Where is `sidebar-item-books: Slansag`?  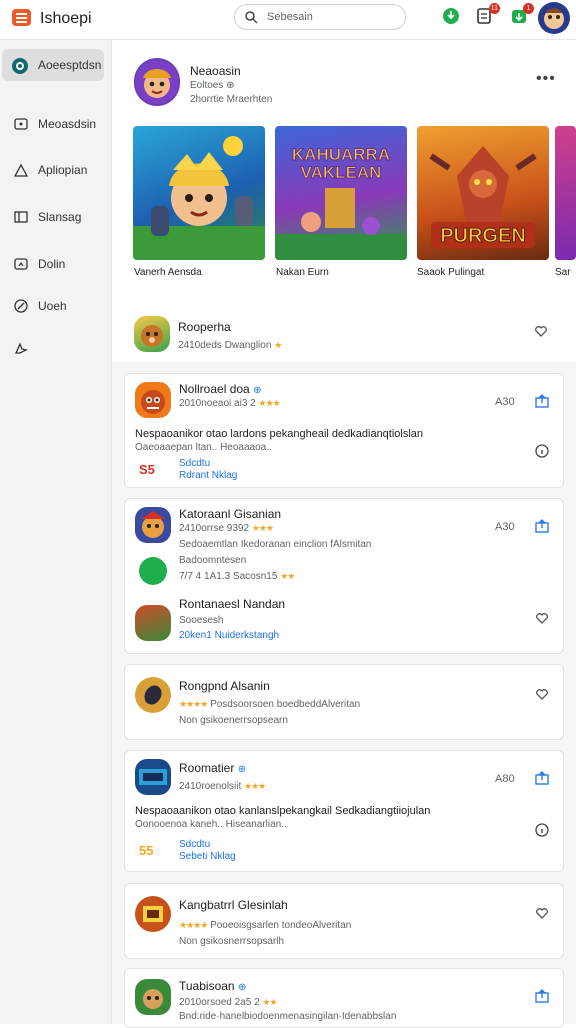
sidebar-item-books: Slansag is located at coordinates (53, 217).